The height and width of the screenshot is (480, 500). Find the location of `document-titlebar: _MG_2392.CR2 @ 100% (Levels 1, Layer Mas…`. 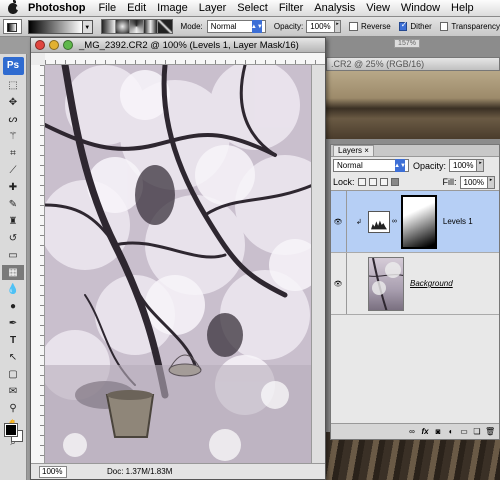

document-titlebar: _MG_2392.CR2 @ 100% (Levels 1, Layer Mas… is located at coordinates (178, 45).